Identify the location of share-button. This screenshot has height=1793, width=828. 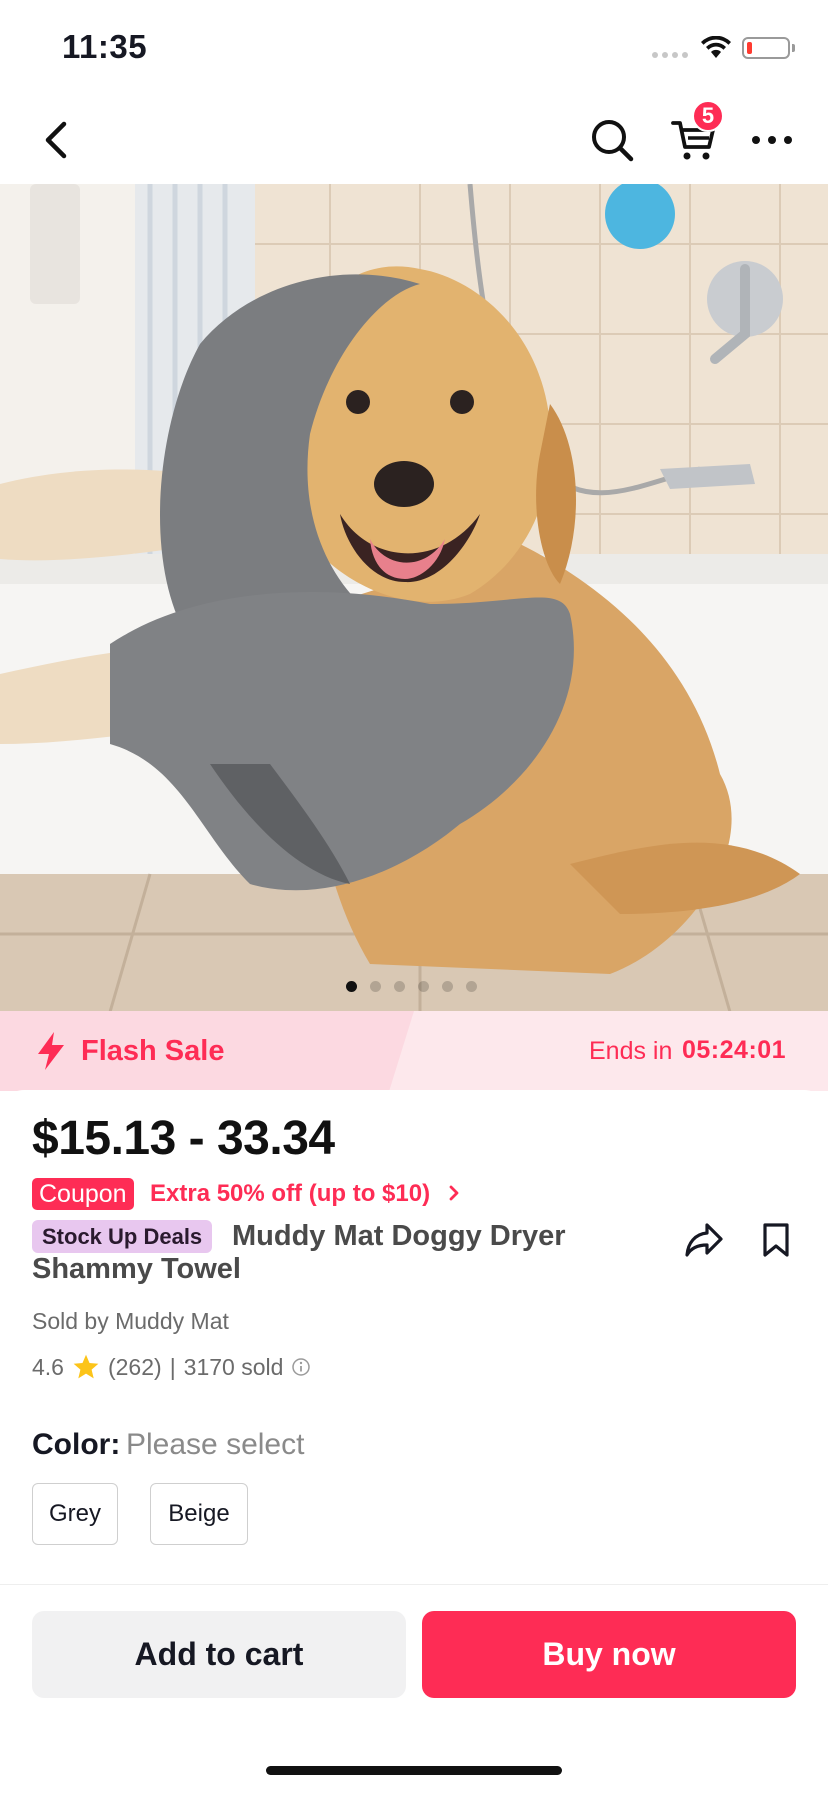
(704, 1240).